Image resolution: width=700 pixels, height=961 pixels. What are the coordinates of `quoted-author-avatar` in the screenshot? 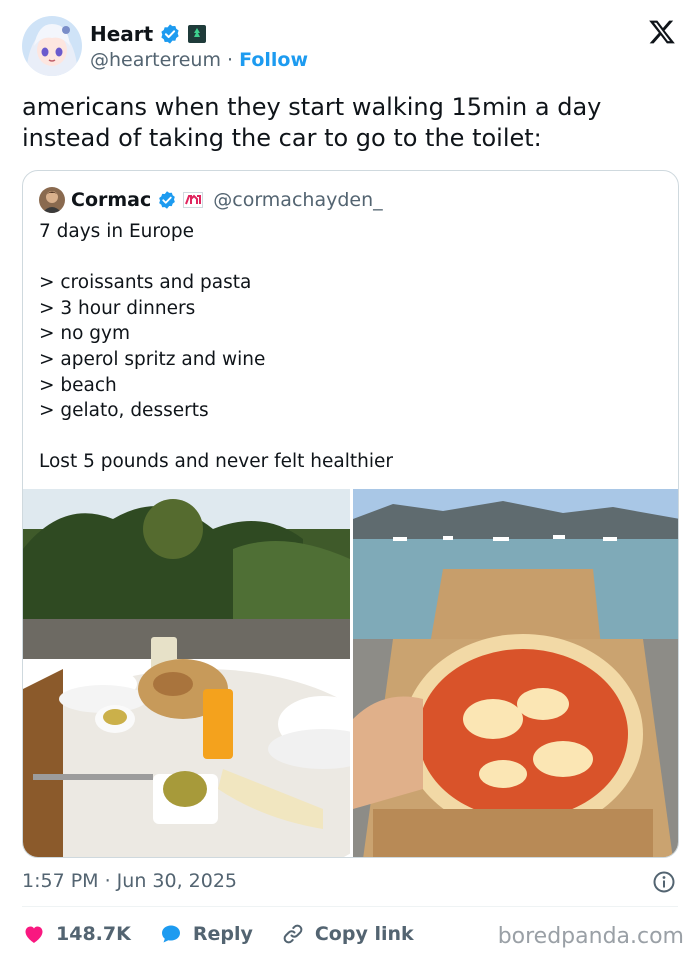 It's located at (52, 200).